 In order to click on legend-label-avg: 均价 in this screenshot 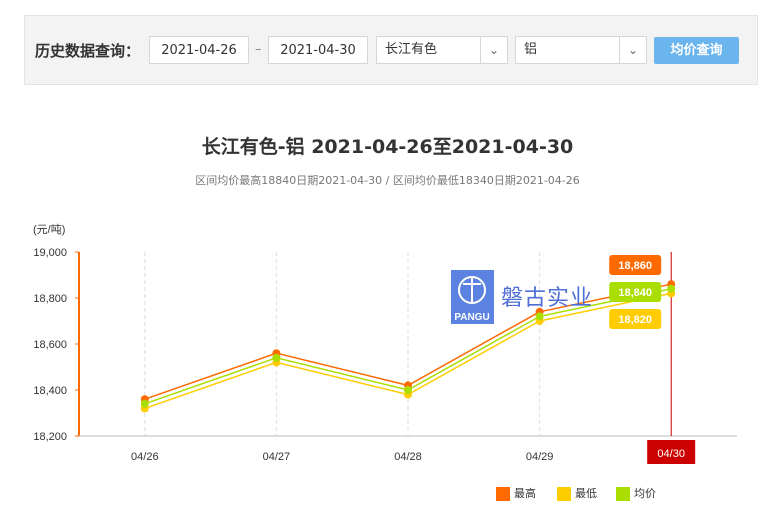, I will do `click(645, 493)`.